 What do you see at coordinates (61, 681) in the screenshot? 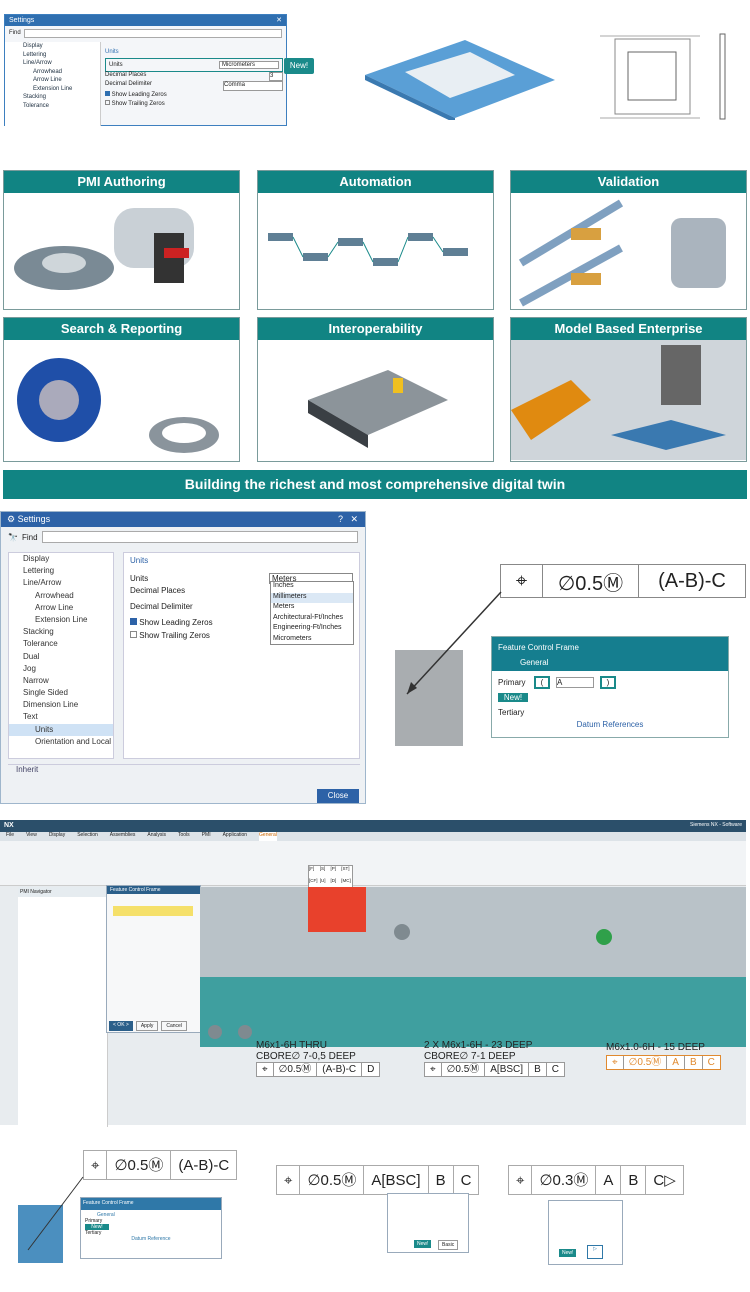
I see `tree-item: Narrow` at bounding box center [61, 681].